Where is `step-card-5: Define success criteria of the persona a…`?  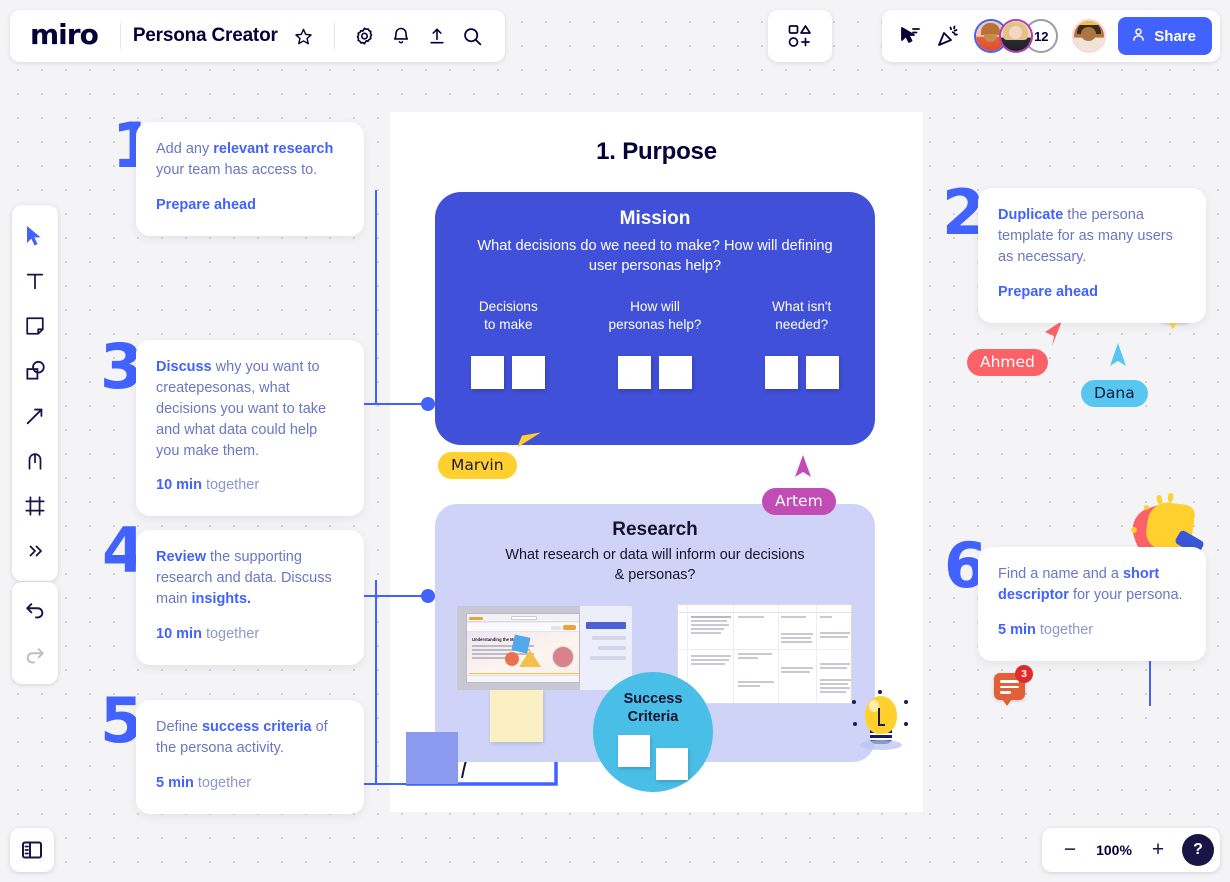 step-card-5: Define success criteria of the persona a… is located at coordinates (250, 757).